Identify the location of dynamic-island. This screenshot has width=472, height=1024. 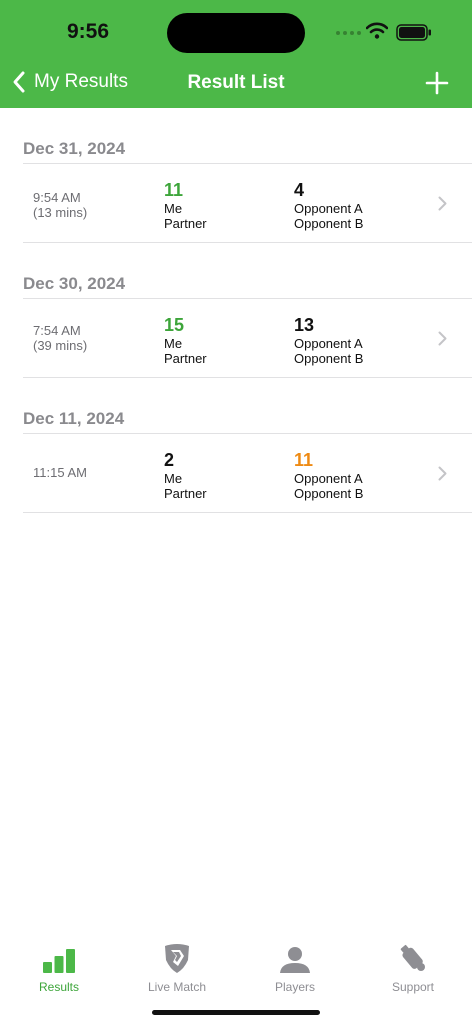
(236, 33).